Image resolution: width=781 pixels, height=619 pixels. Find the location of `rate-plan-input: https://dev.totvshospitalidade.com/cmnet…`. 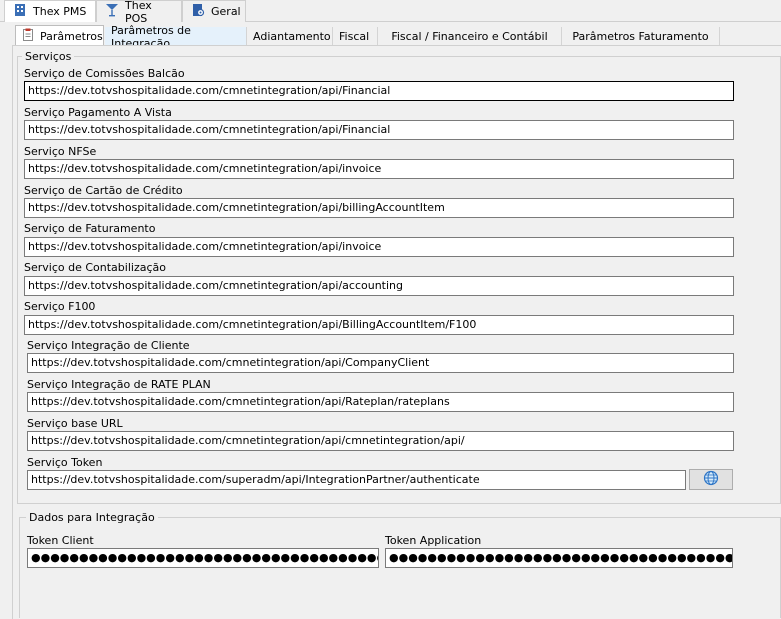

rate-plan-input: https://dev.totvshospitalidade.com/cmnet… is located at coordinates (380, 402).